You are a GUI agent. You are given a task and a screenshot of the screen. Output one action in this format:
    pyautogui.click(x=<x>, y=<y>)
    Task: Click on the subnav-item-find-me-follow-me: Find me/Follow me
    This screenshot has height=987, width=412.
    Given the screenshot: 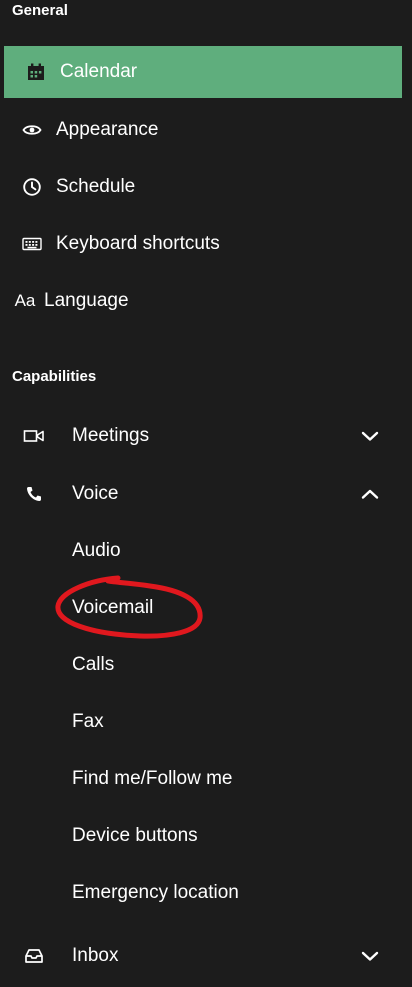 What is the action you would take?
    pyautogui.click(x=152, y=779)
    